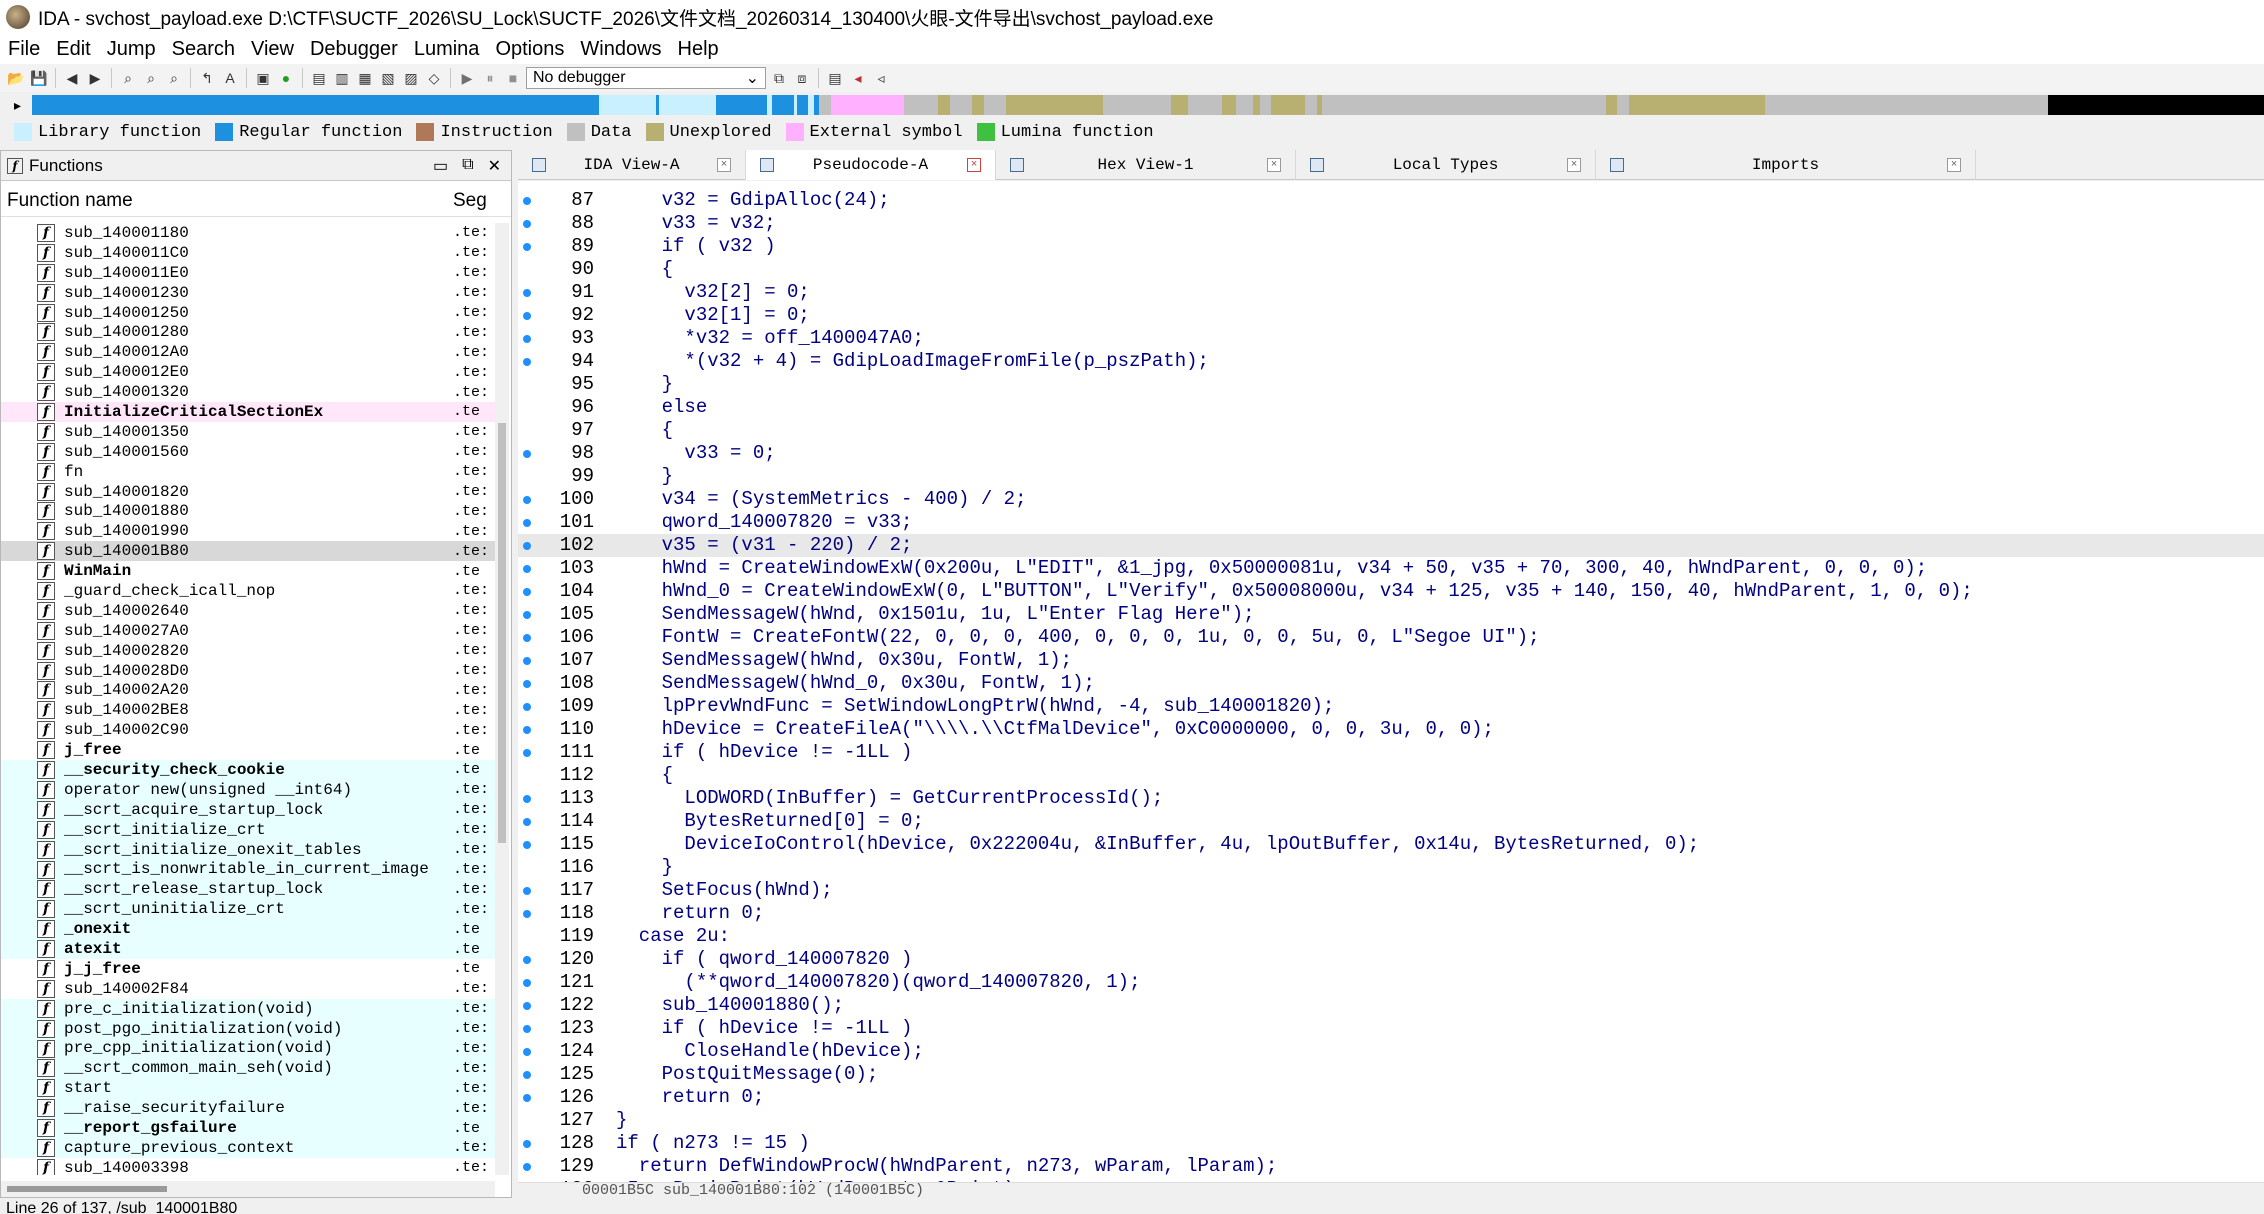 The image size is (2264, 1214). I want to click on column-function-name: Function name, so click(230, 201).